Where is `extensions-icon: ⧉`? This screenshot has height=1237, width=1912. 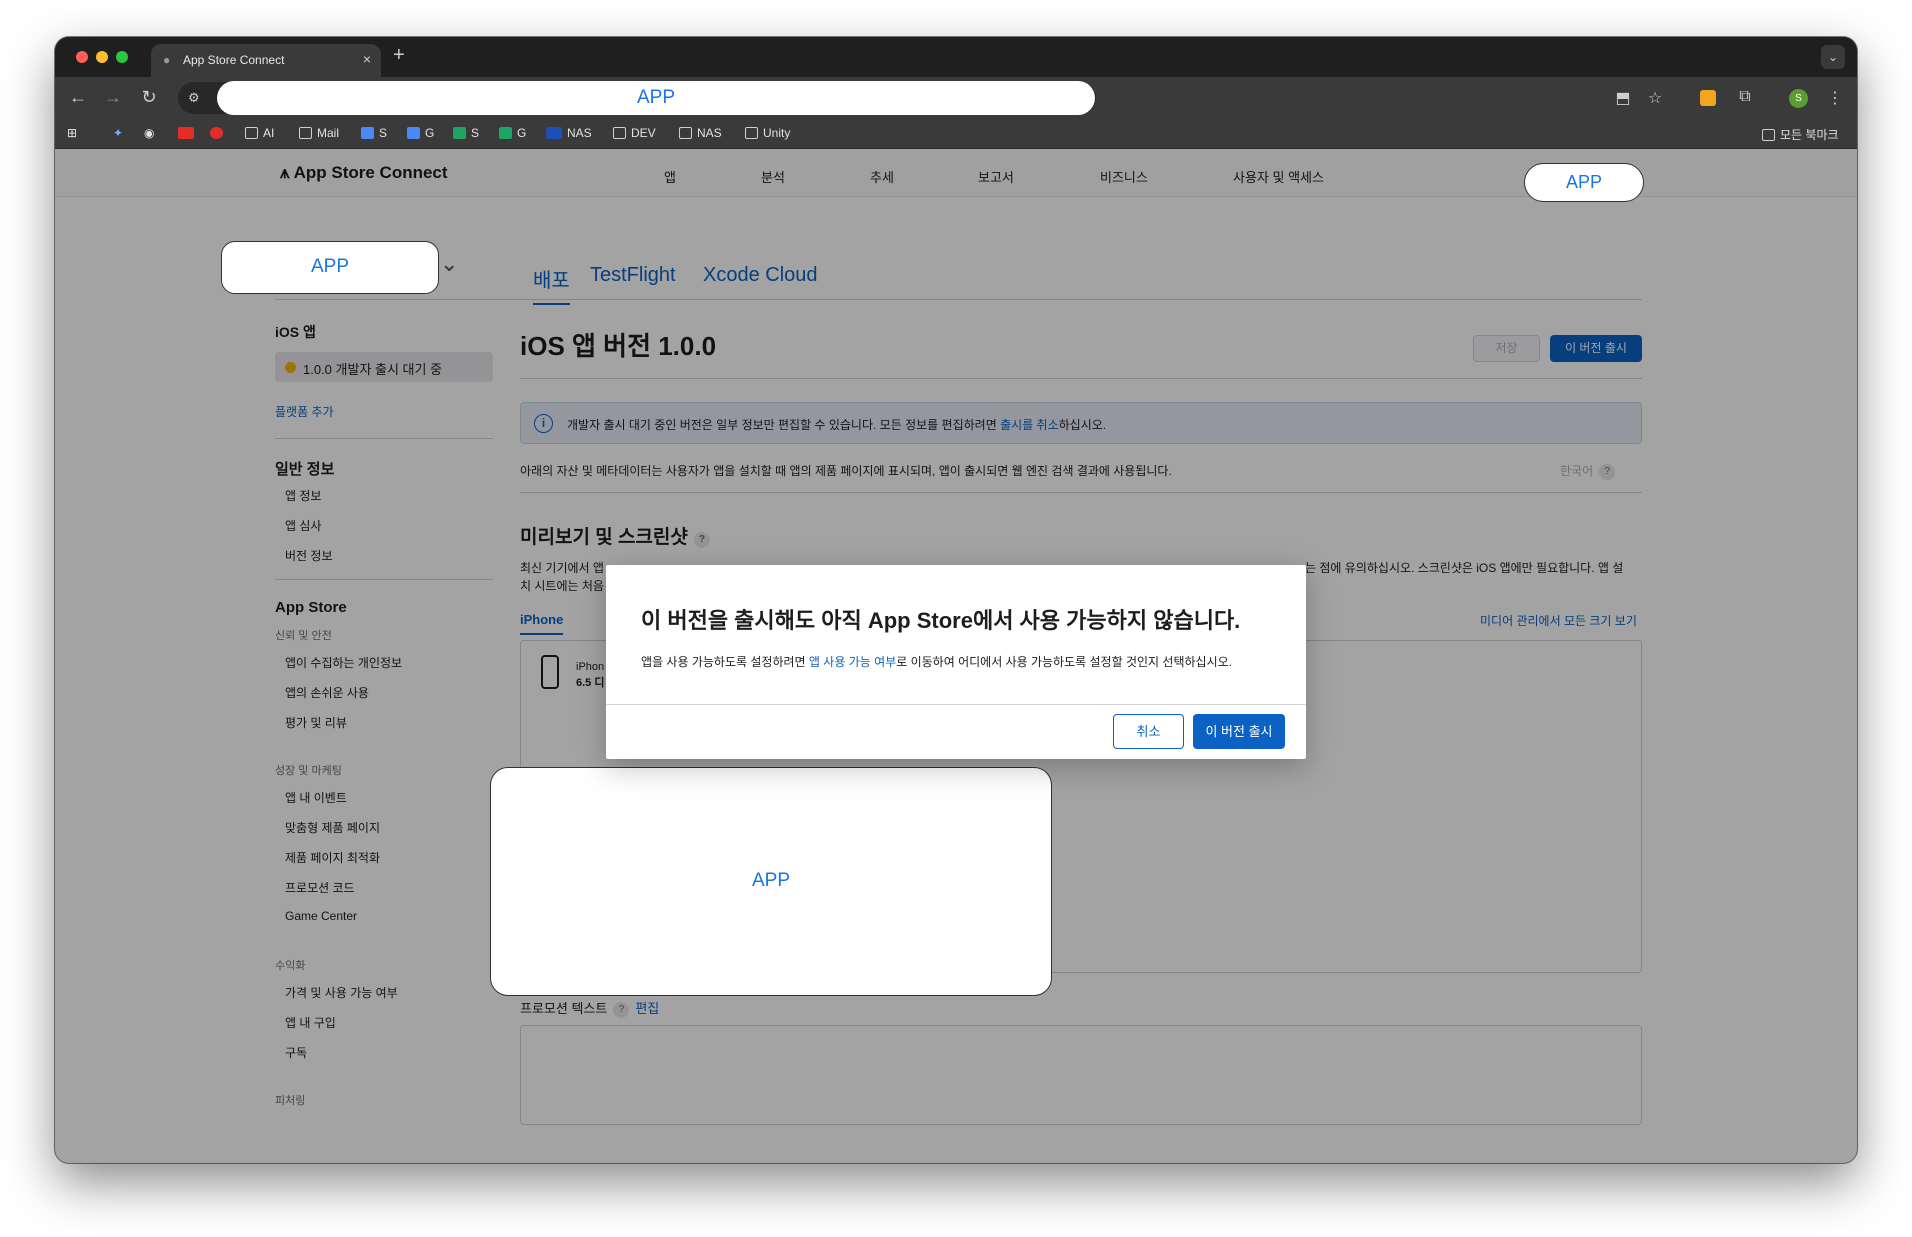 extensions-icon: ⧉ is located at coordinates (1745, 97).